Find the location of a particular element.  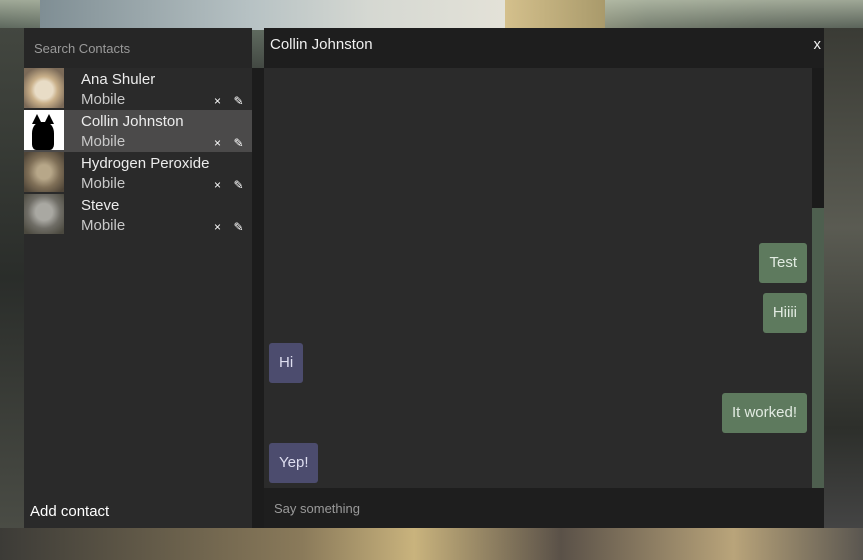

background-sky is located at coordinates (275, 15).